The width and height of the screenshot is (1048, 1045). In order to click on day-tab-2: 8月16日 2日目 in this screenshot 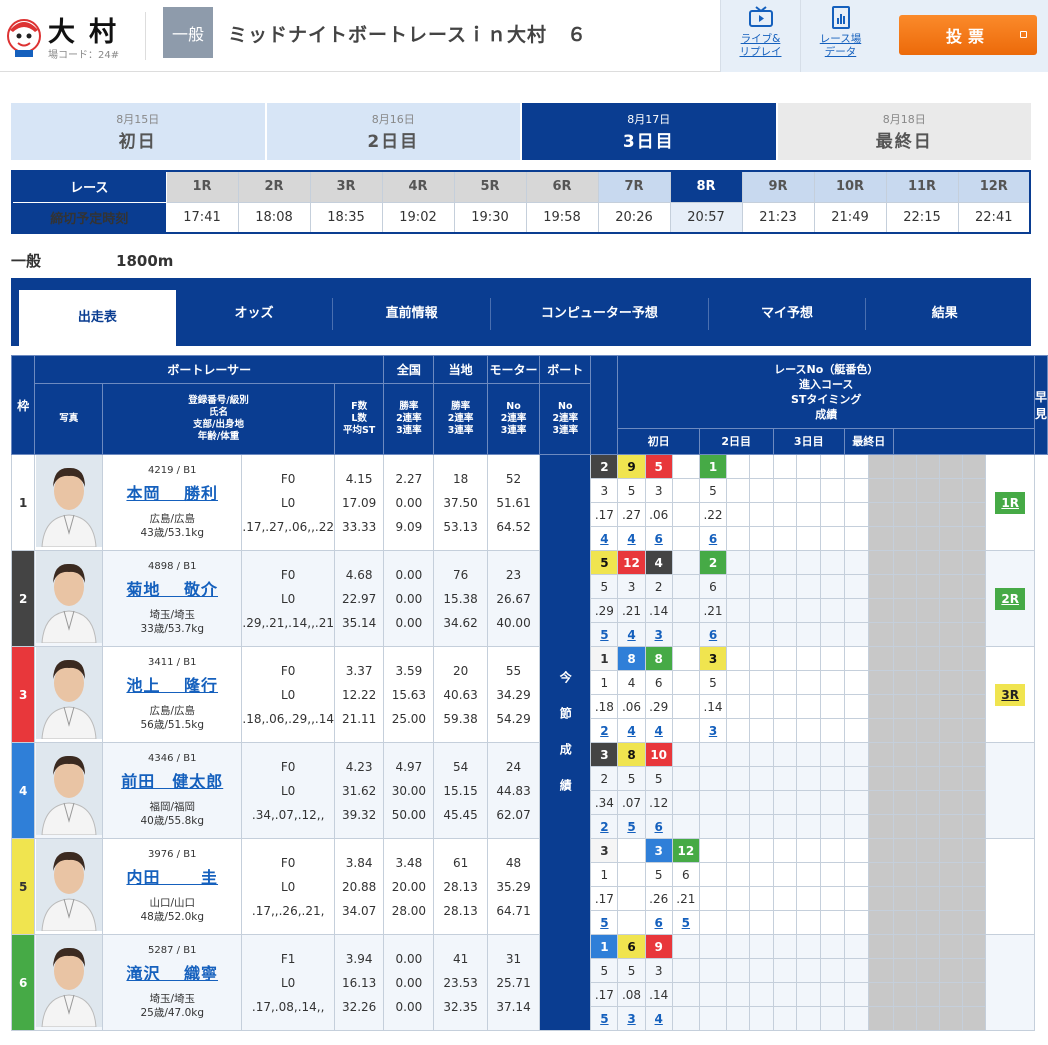, I will do `click(394, 131)`.